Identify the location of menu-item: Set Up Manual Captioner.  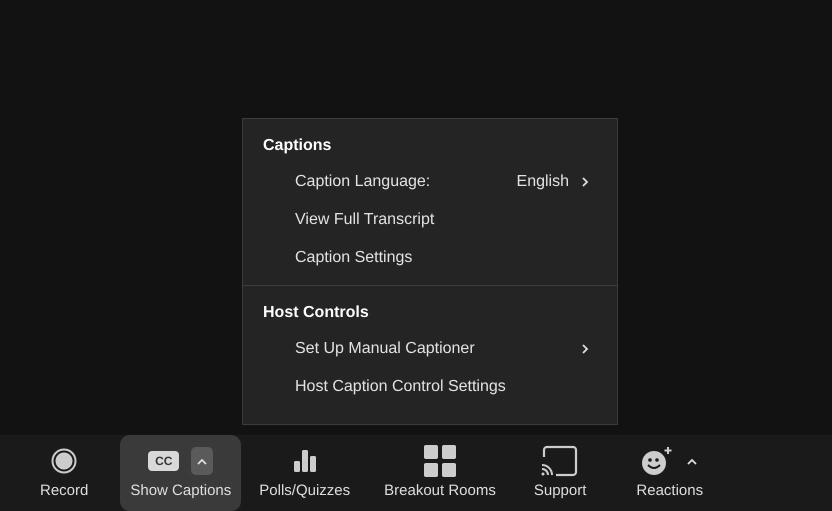
(430, 349).